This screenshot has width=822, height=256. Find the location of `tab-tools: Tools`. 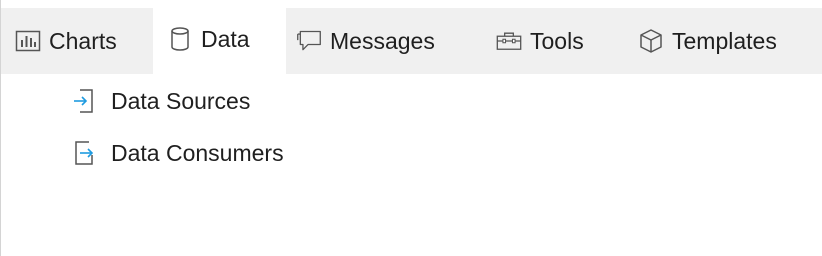

tab-tools: Tools is located at coordinates (553, 41).